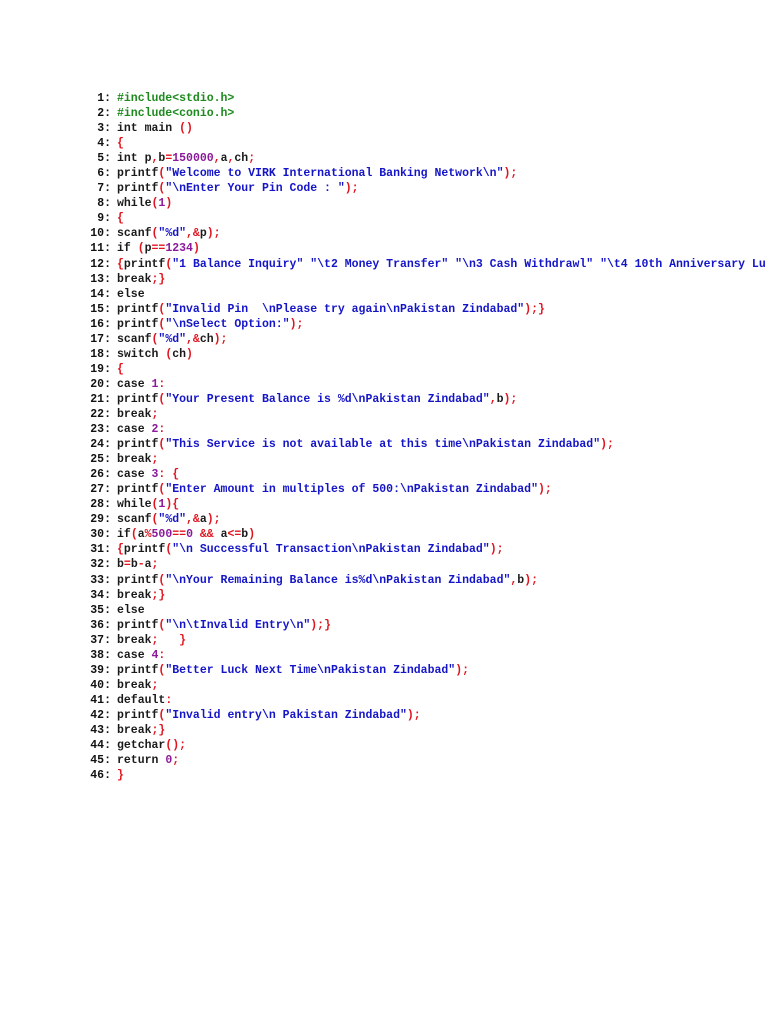 The height and width of the screenshot is (1024, 768). I want to click on code-line: 29: scanf("%d",&a);, so click(426, 519).